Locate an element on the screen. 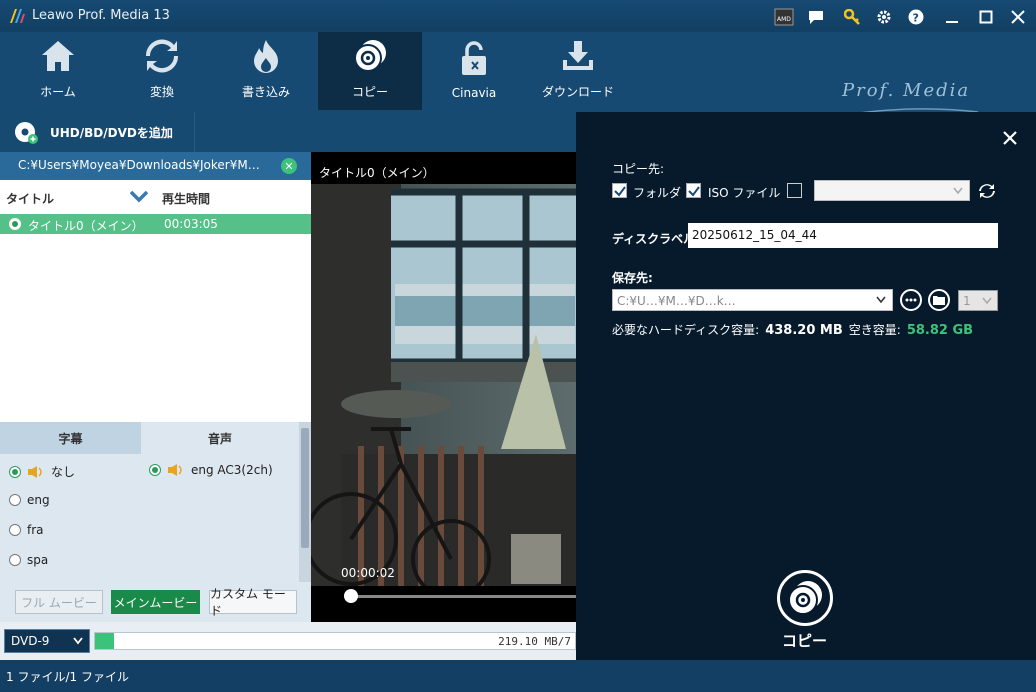 The image size is (1036, 692). disc-status-strip: DVD-9 219.10 MB/7 is located at coordinates (288, 641).